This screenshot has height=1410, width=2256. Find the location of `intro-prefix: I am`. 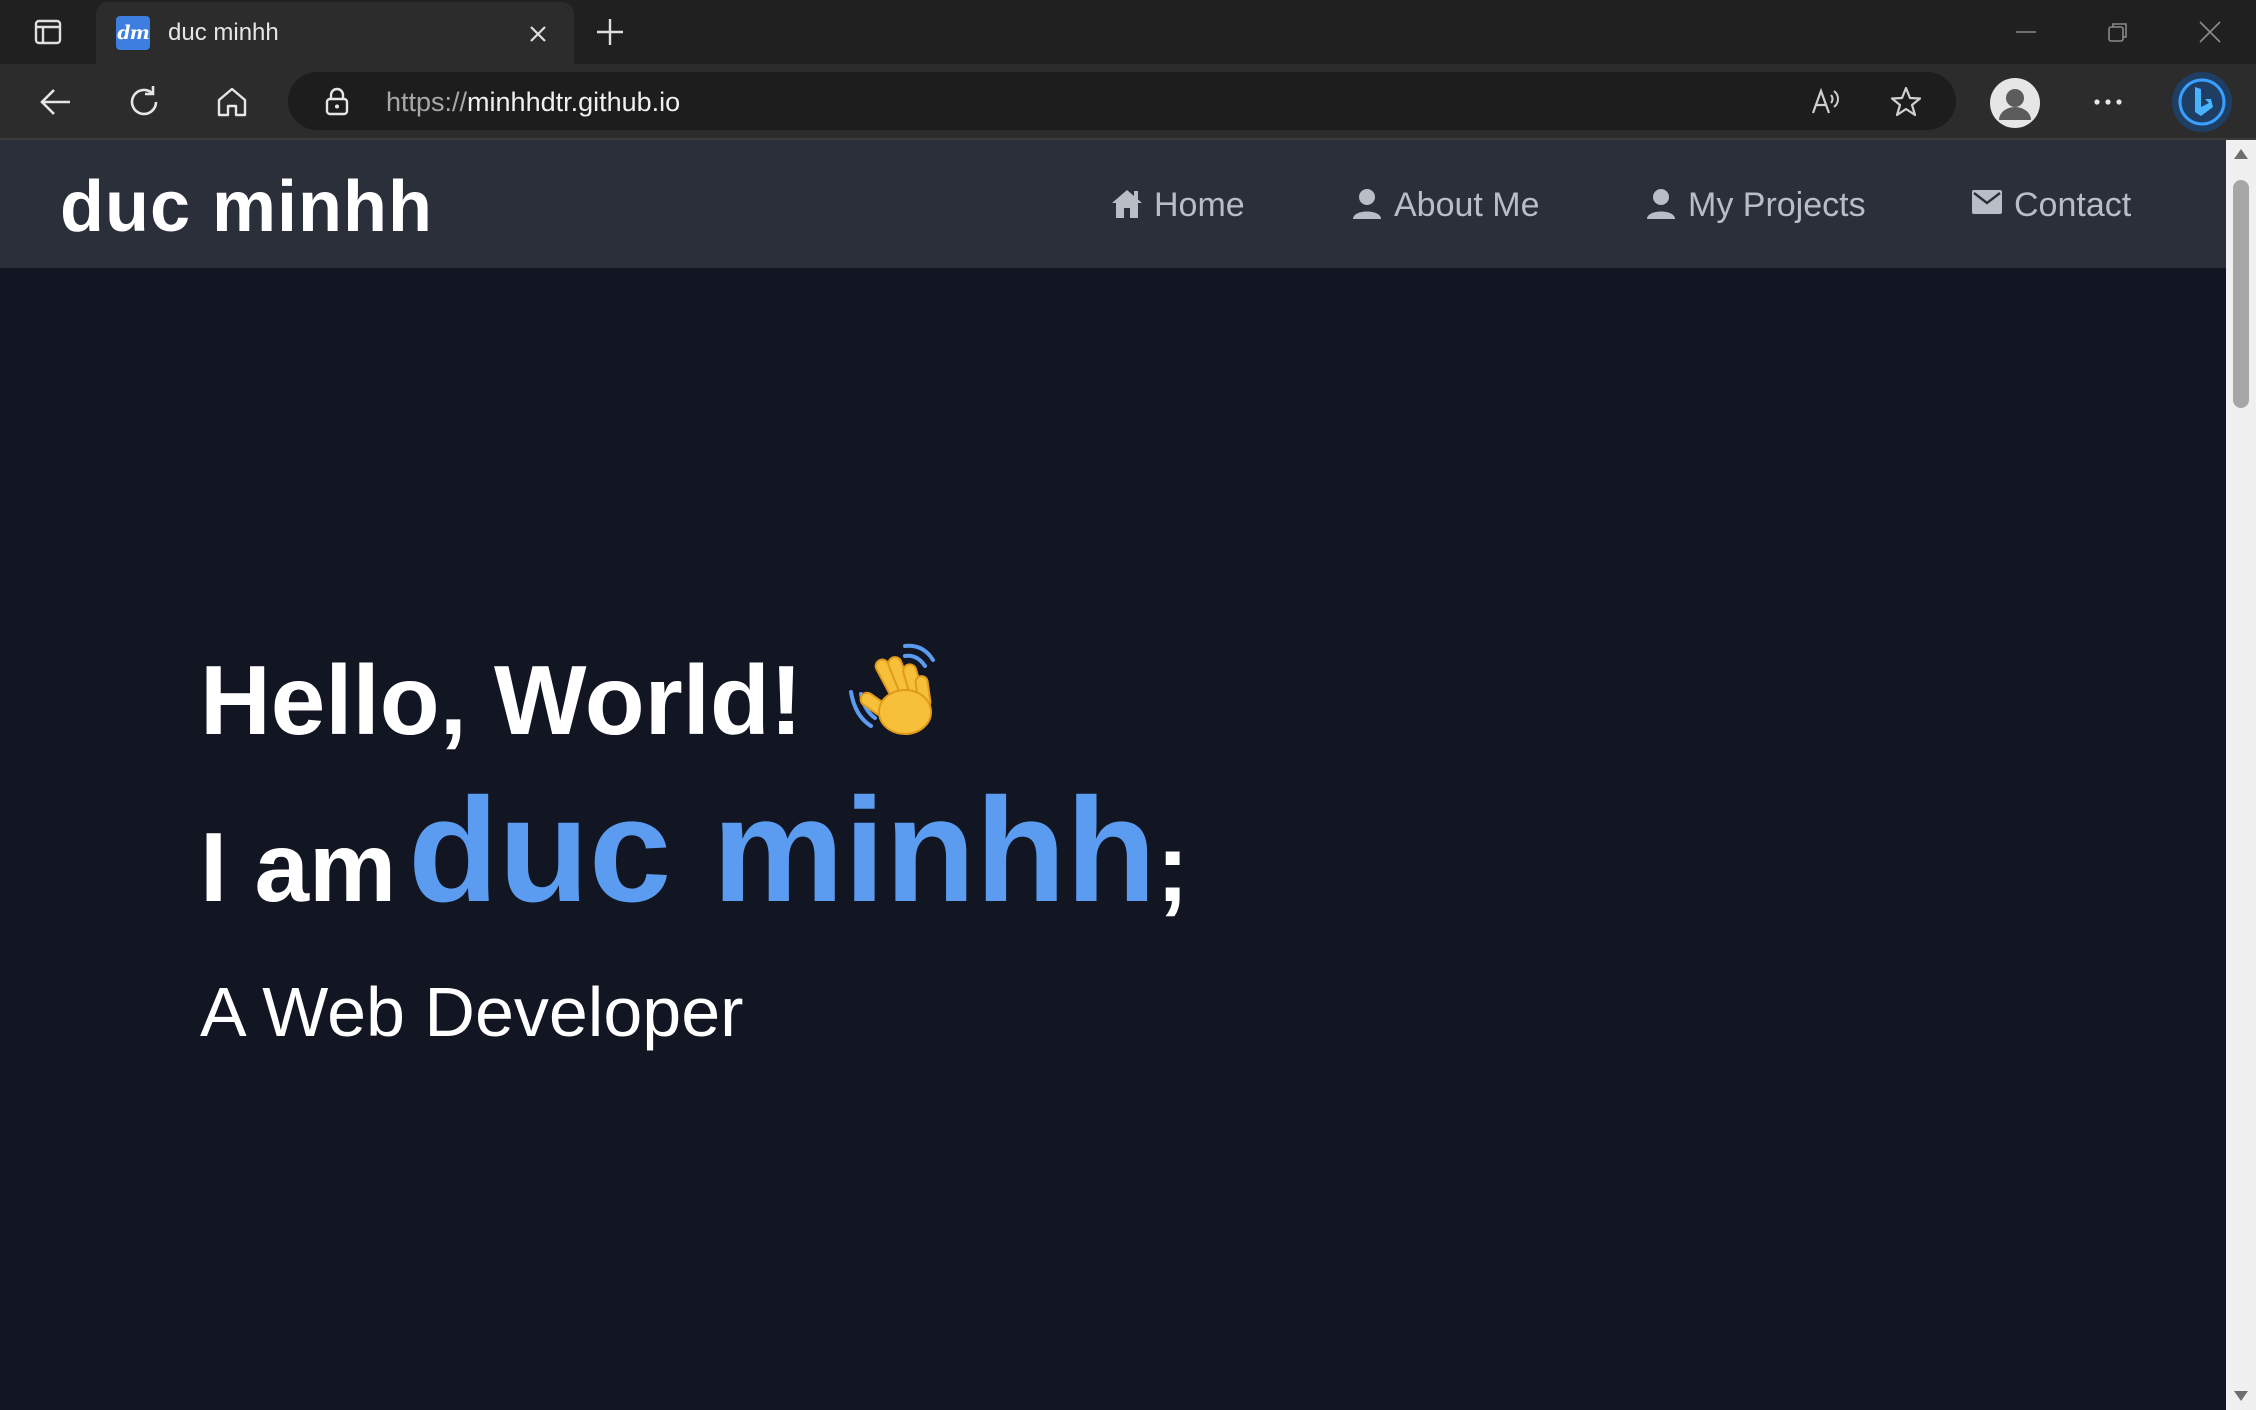

intro-prefix: I am is located at coordinates (298, 867).